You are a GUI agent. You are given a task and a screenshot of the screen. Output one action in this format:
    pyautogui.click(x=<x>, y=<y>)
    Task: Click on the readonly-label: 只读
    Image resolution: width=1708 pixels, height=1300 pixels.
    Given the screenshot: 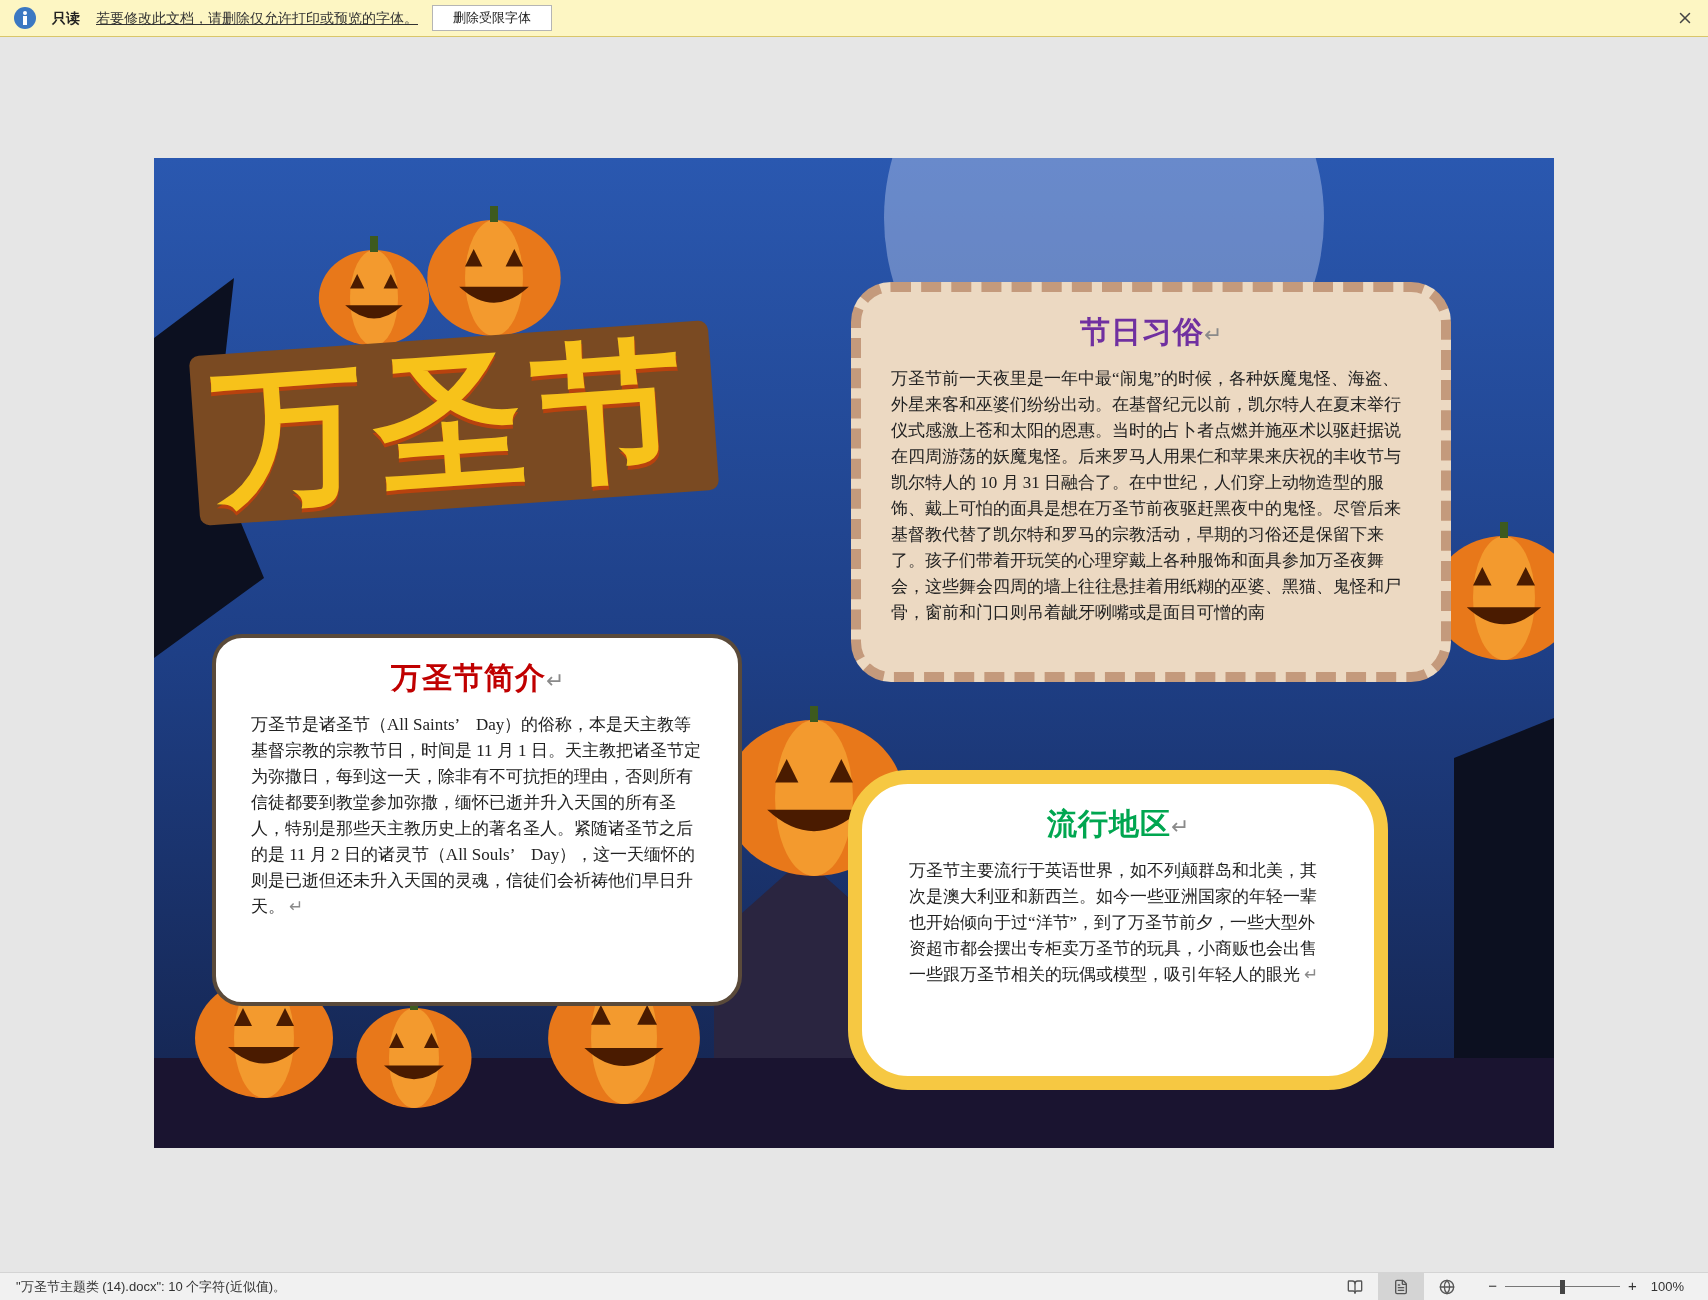 What is the action you would take?
    pyautogui.click(x=66, y=18)
    